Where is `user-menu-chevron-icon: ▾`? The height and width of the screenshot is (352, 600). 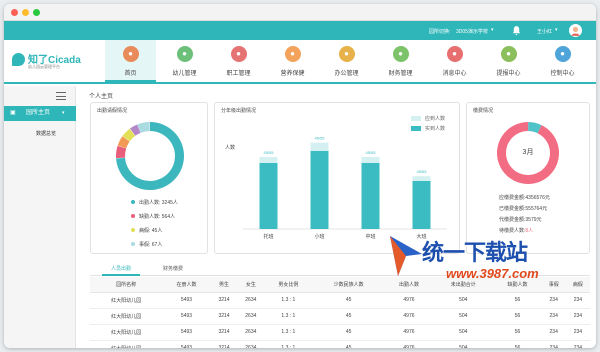 user-menu-chevron-icon: ▾ is located at coordinates (556, 30).